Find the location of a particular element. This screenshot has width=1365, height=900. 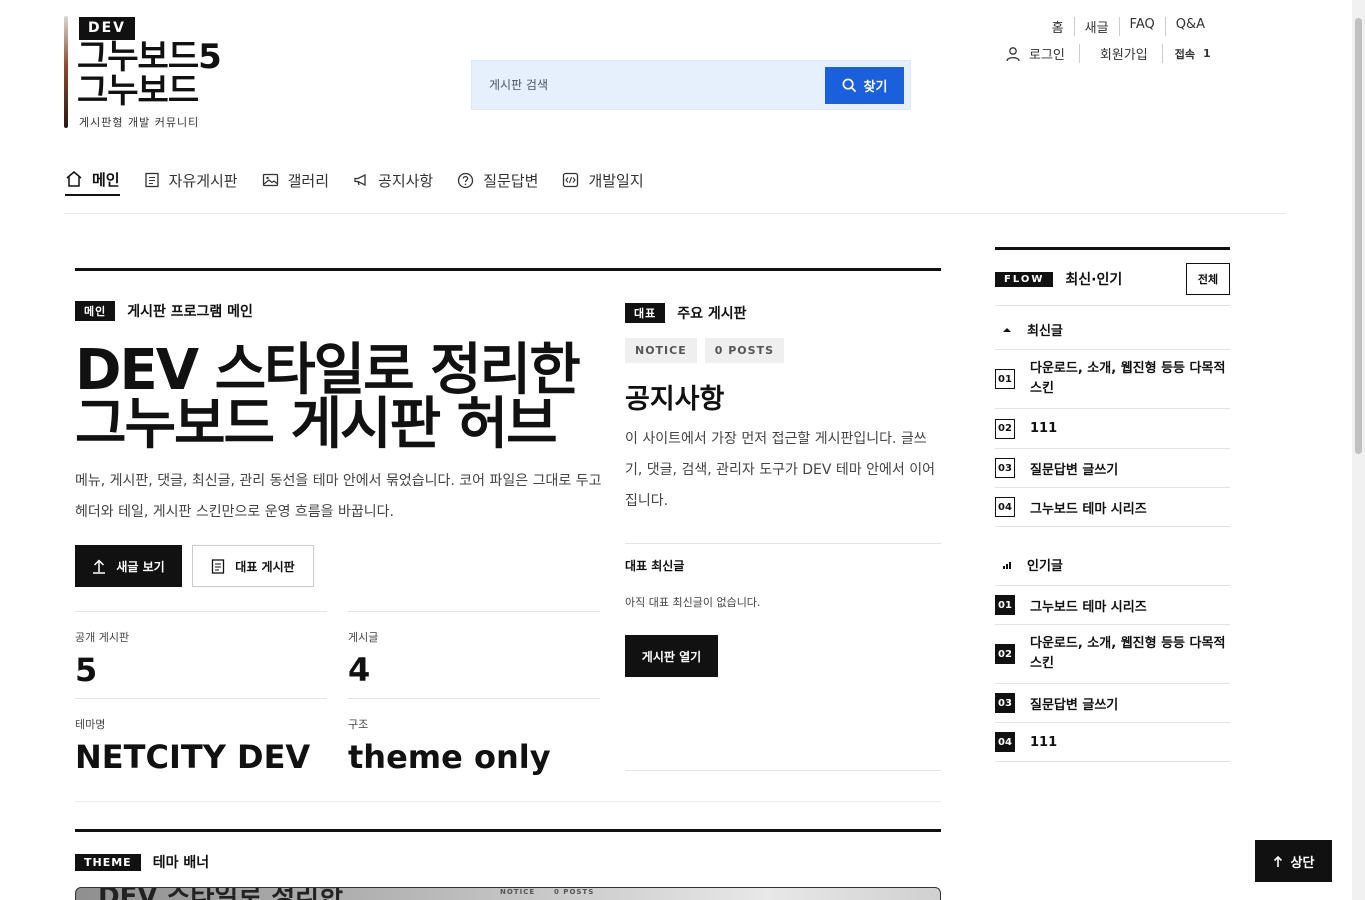

featured-board-label: 대표 게시판 is located at coordinates (265, 566).